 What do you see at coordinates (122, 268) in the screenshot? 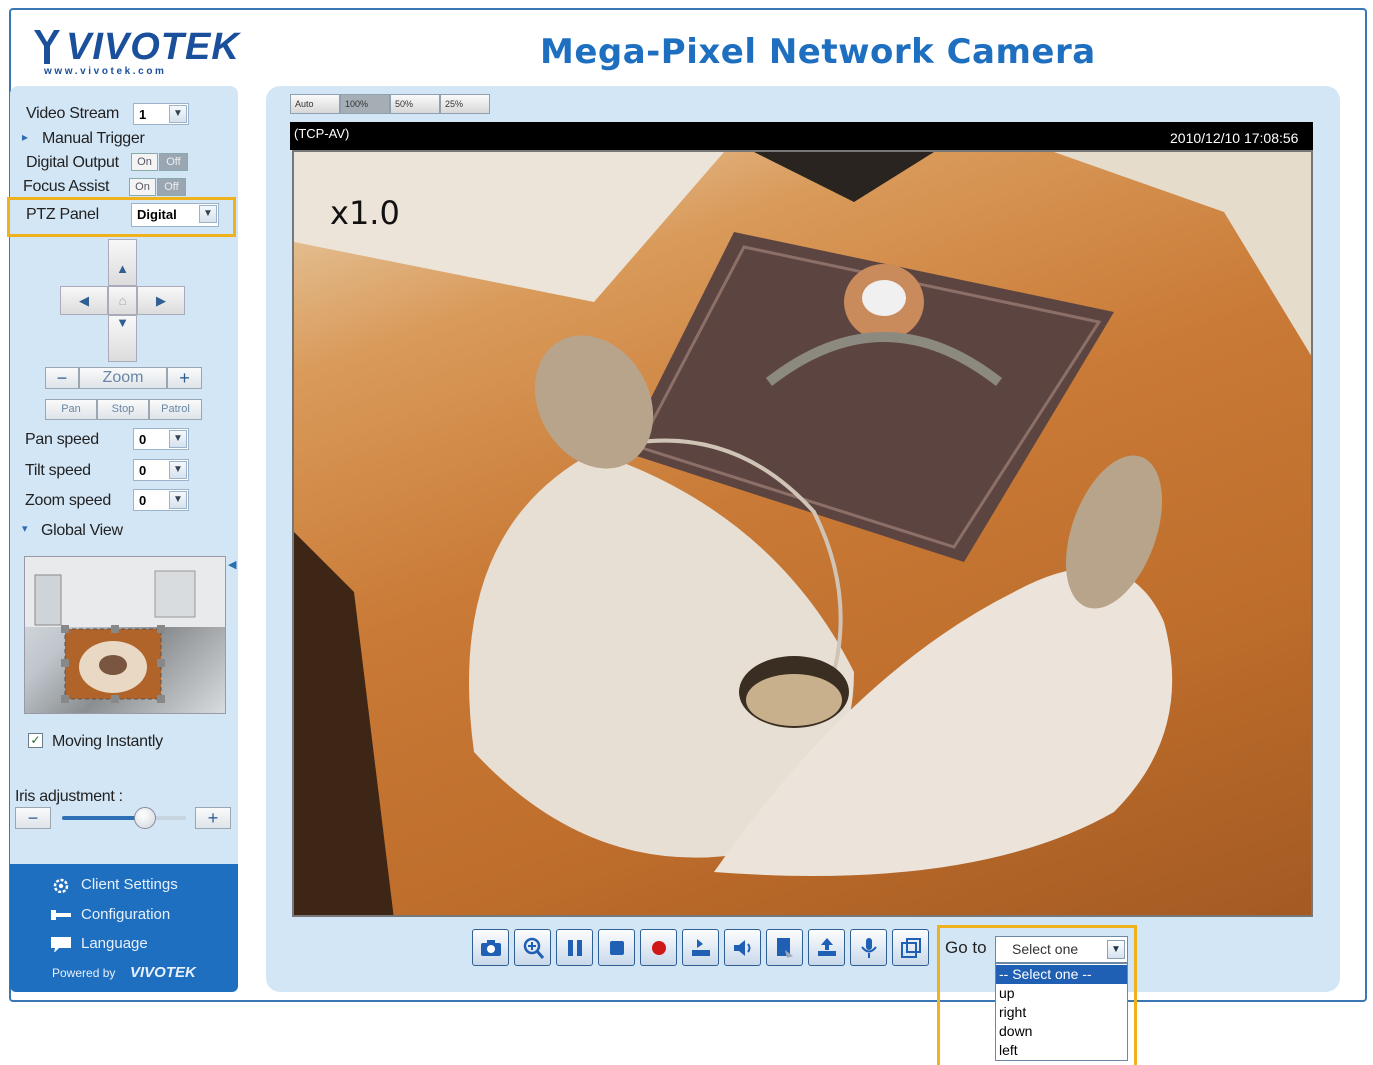
I see `arrow-up-icon: ▲` at bounding box center [122, 268].